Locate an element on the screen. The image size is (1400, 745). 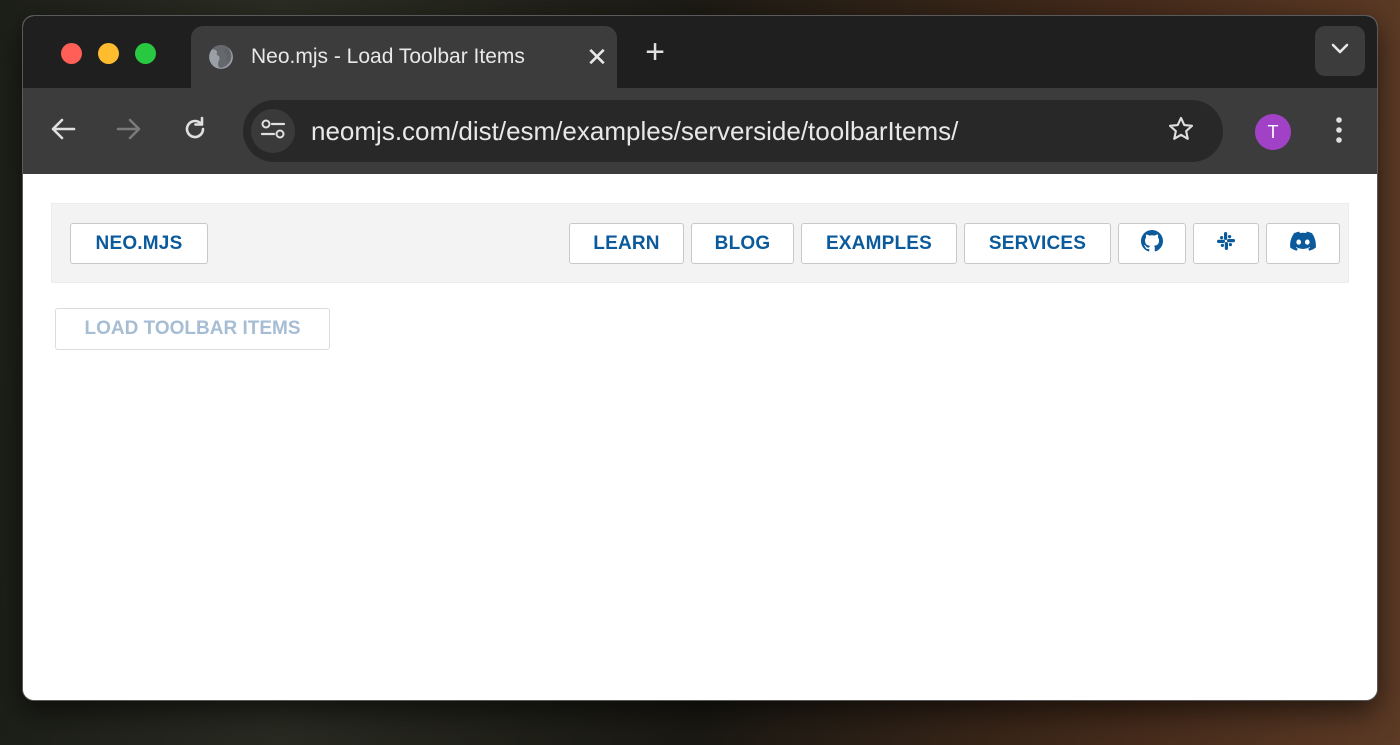
more-vert-icon is located at coordinates (1339, 132).